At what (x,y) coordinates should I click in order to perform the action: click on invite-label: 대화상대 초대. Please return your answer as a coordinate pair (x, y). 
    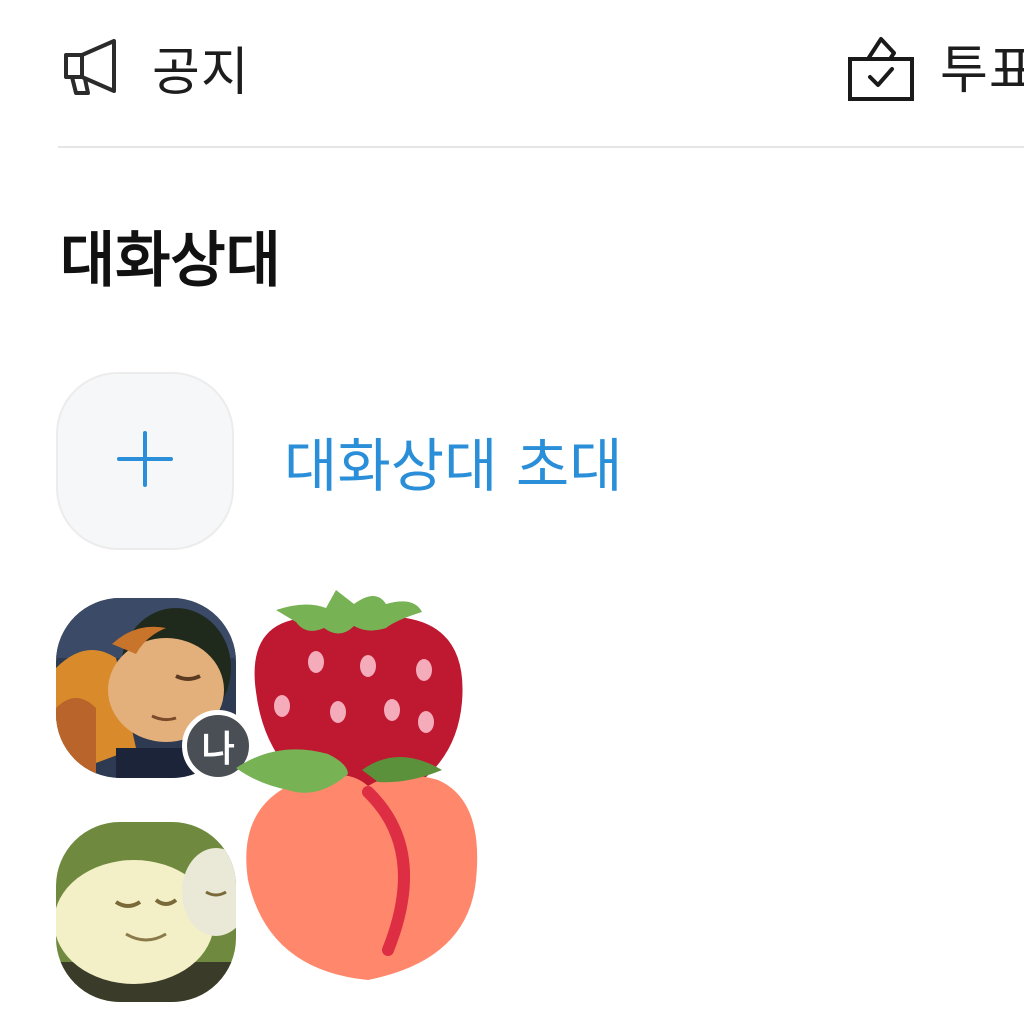
    Looking at the image, I should click on (453, 466).